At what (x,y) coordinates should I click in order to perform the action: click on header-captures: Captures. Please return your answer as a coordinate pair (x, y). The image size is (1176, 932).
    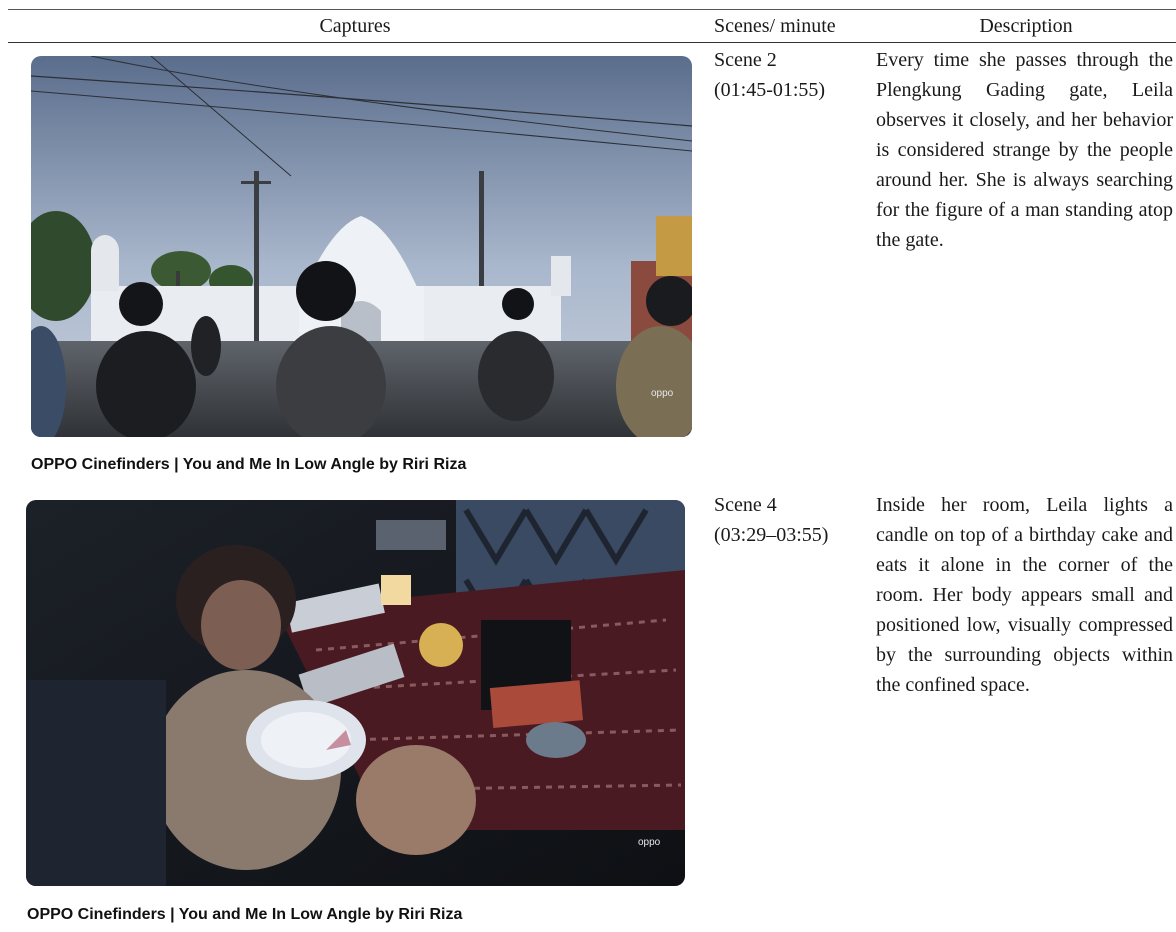
    Looking at the image, I should click on (355, 26).